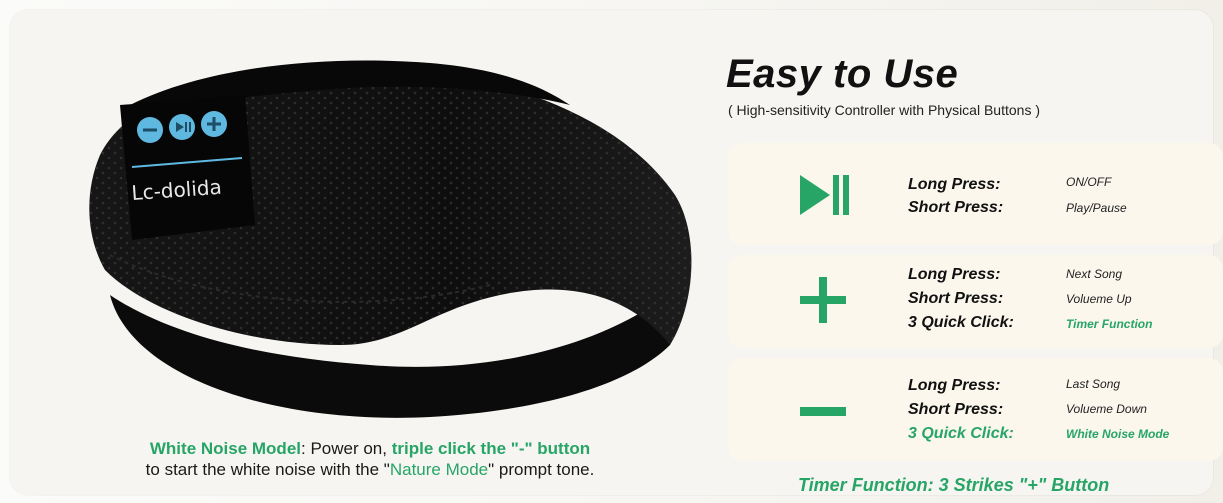 This screenshot has width=1223, height=503. I want to click on caption-emphasis: triple click the "-" button, so click(491, 448).